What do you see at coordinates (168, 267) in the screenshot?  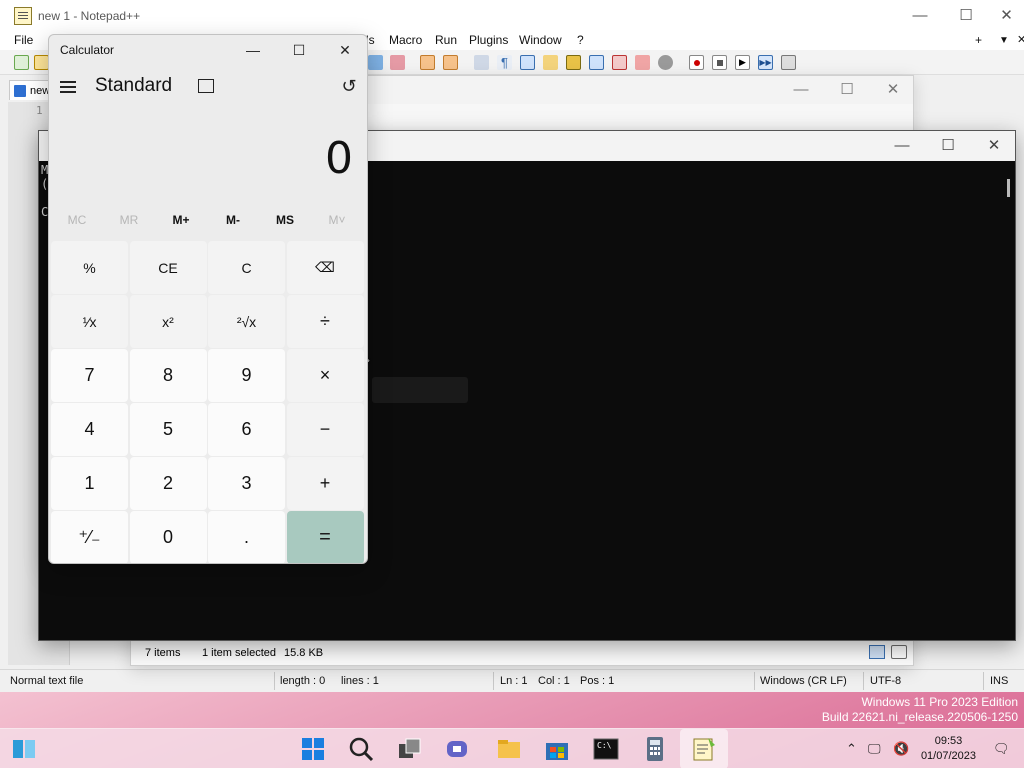 I see `clear-entry-button: CE` at bounding box center [168, 267].